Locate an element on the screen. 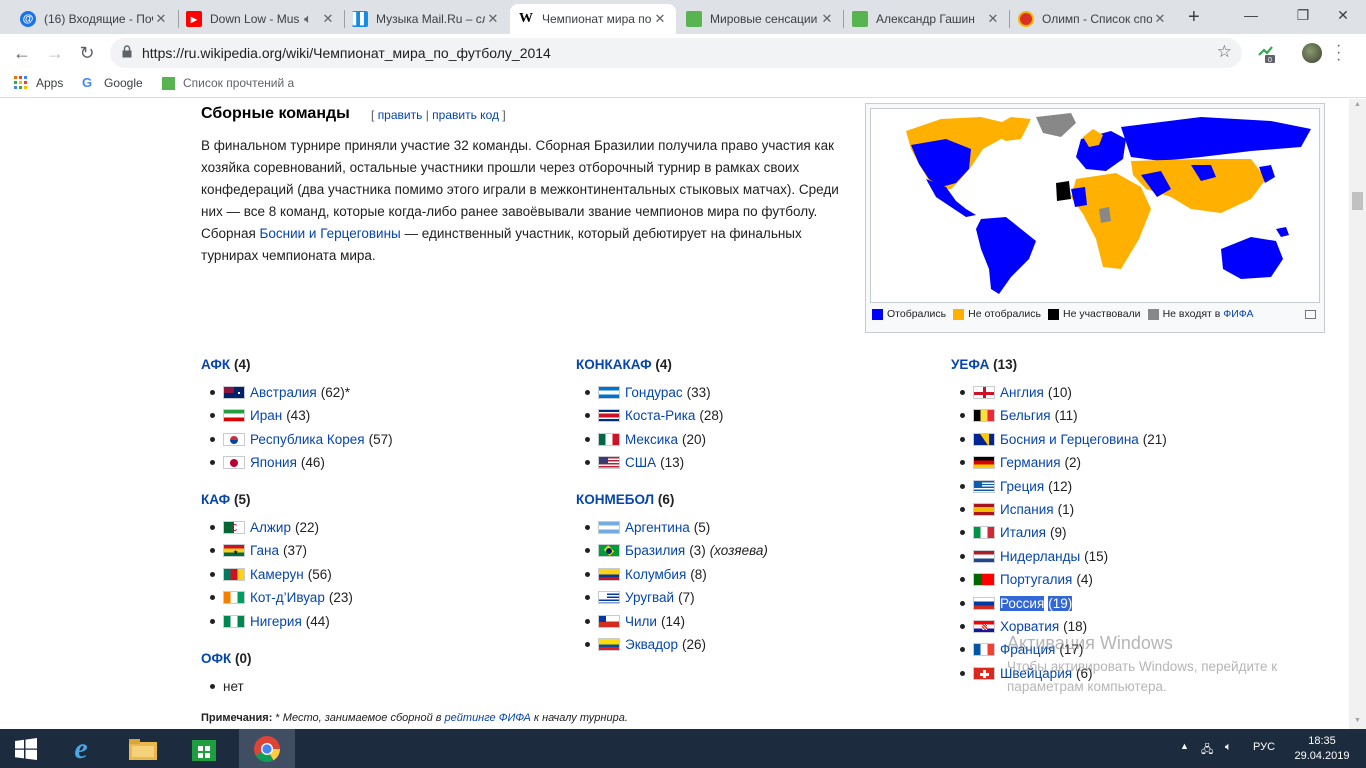  team-name-link: Италия is located at coordinates (1023, 532).